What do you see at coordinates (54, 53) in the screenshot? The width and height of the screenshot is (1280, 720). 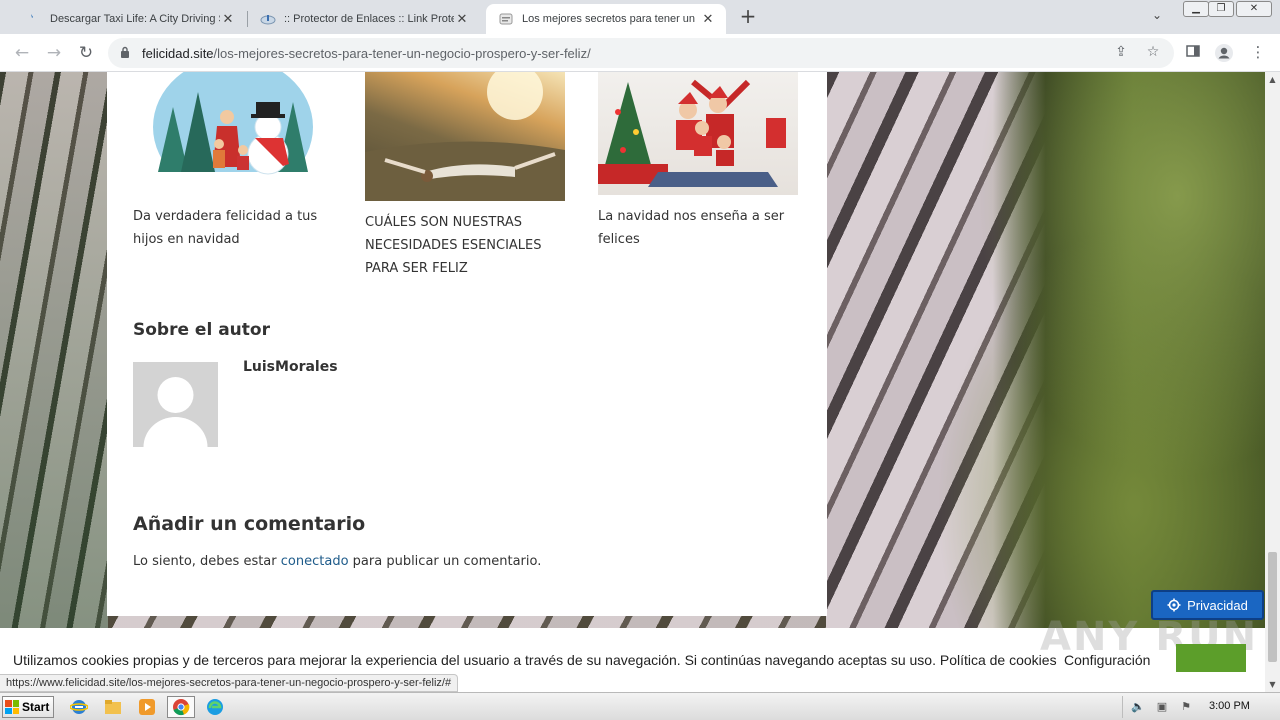 I see `forward-arrow-icon: →` at bounding box center [54, 53].